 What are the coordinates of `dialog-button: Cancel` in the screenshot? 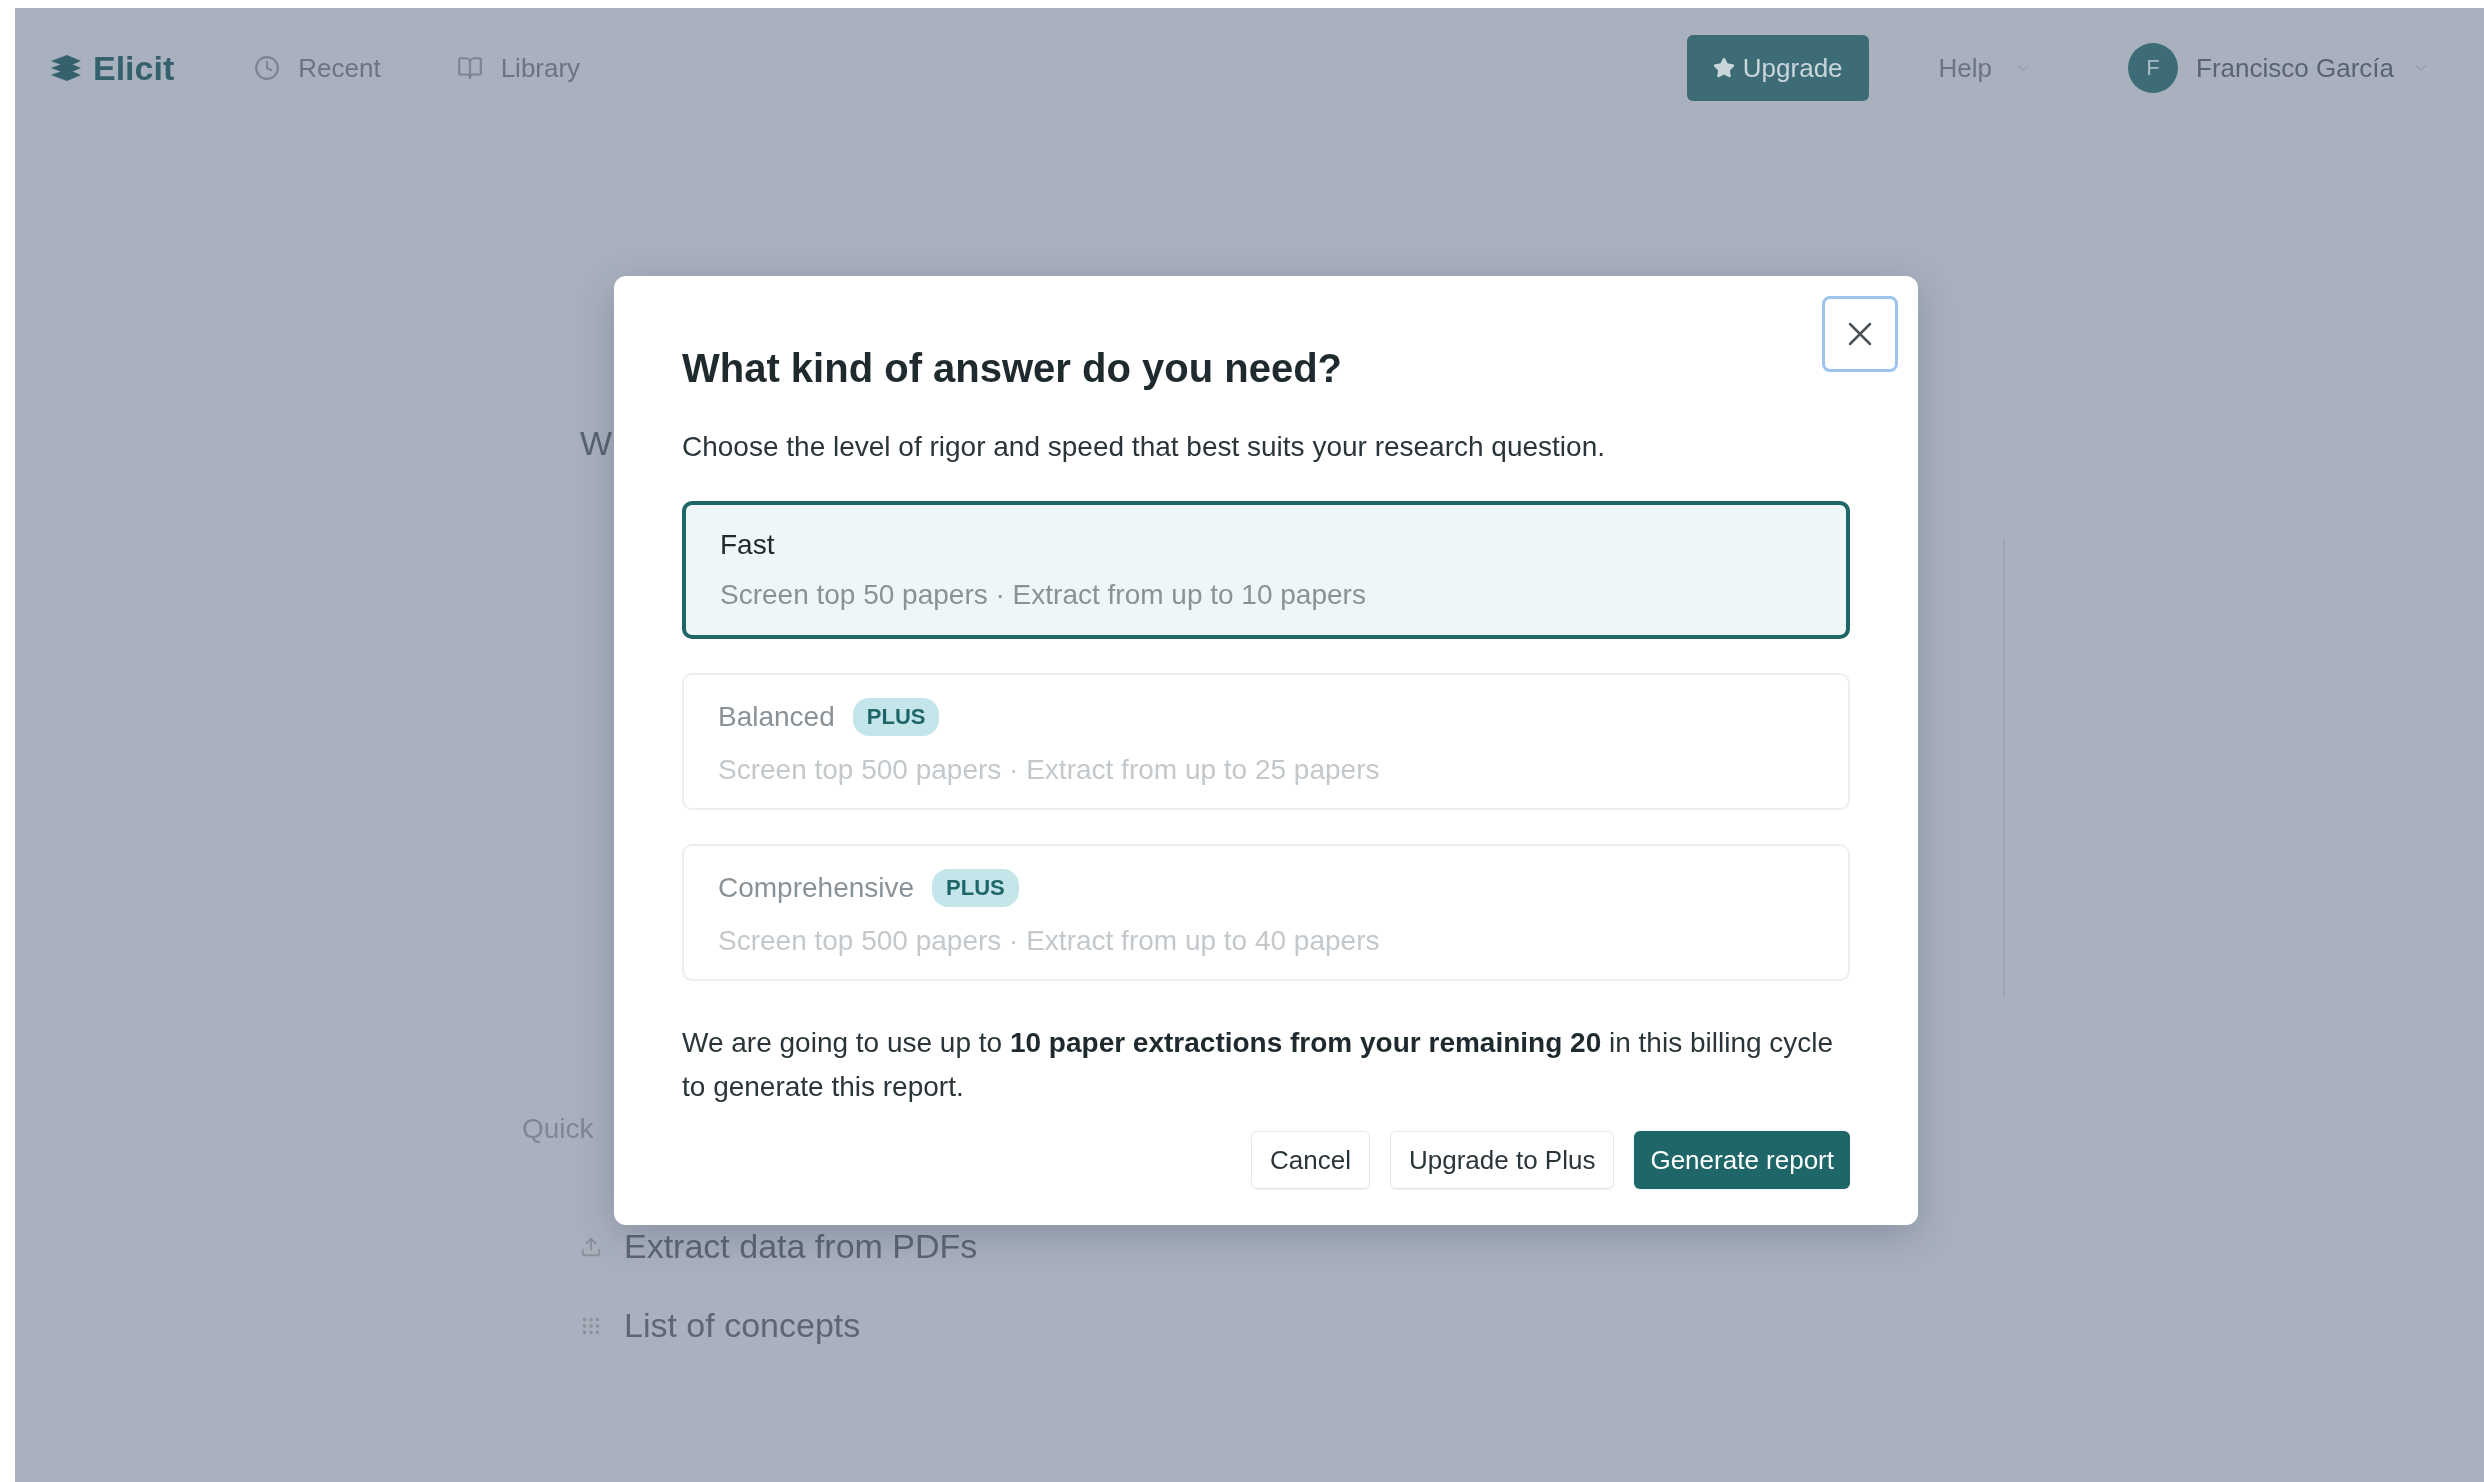 It's located at (1310, 1160).